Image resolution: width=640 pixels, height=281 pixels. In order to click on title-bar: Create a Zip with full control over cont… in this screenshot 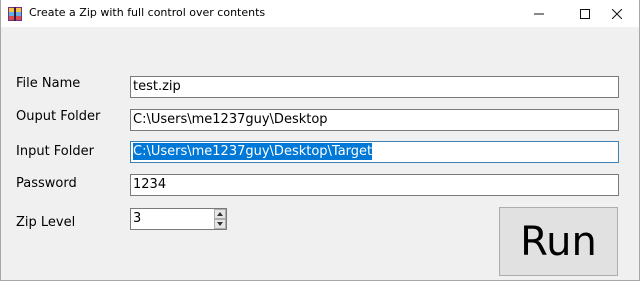, I will do `click(320, 13)`.